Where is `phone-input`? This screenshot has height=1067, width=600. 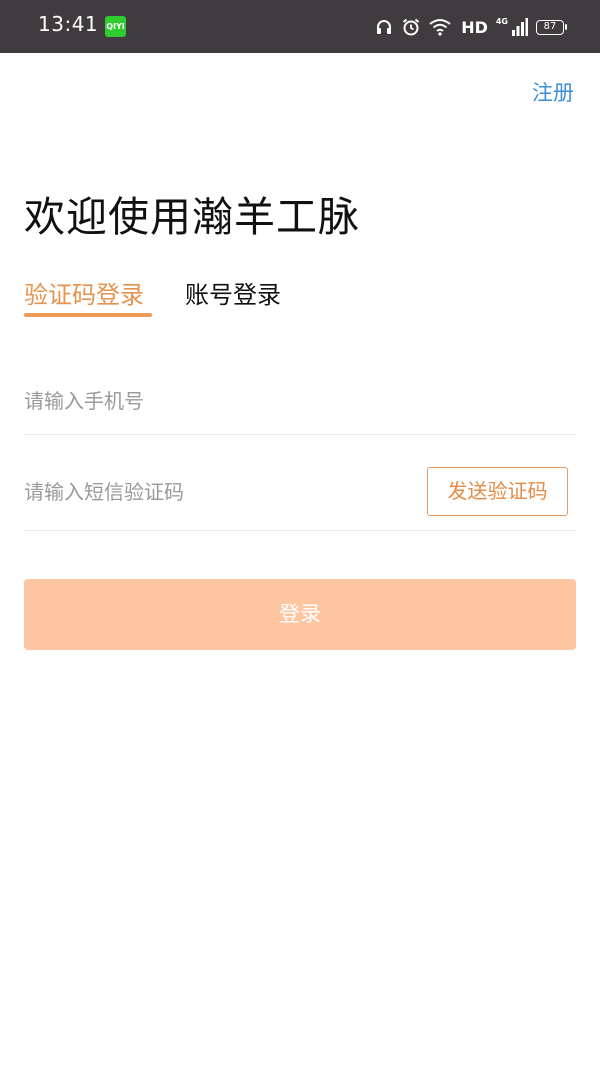 phone-input is located at coordinates (300, 401).